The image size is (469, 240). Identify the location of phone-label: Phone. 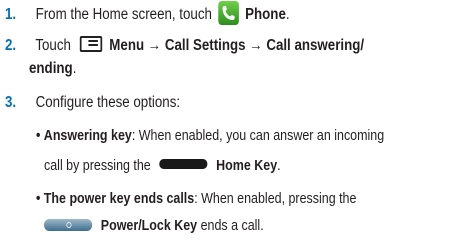
(265, 15).